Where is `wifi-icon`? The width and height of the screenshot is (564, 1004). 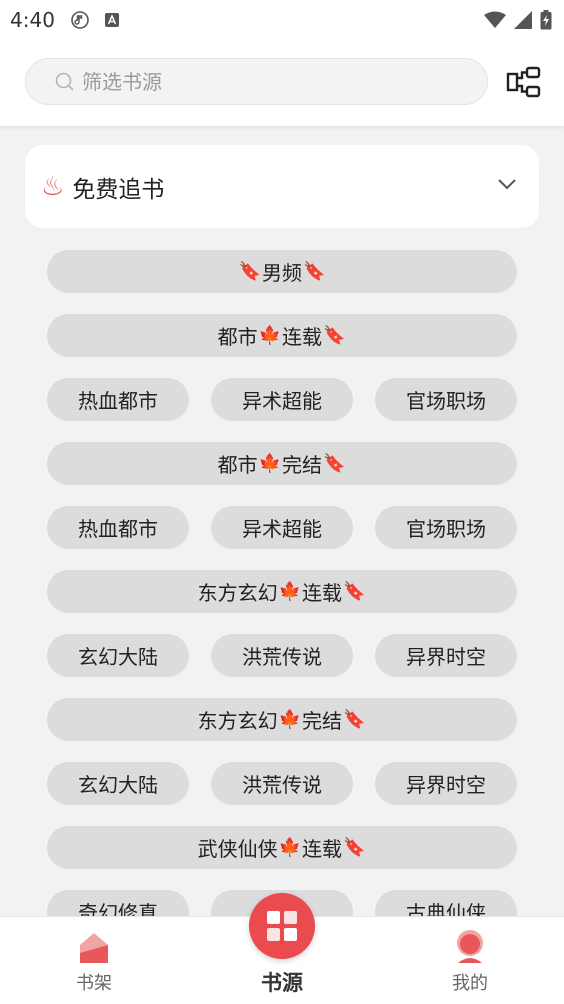 wifi-icon is located at coordinates (495, 19).